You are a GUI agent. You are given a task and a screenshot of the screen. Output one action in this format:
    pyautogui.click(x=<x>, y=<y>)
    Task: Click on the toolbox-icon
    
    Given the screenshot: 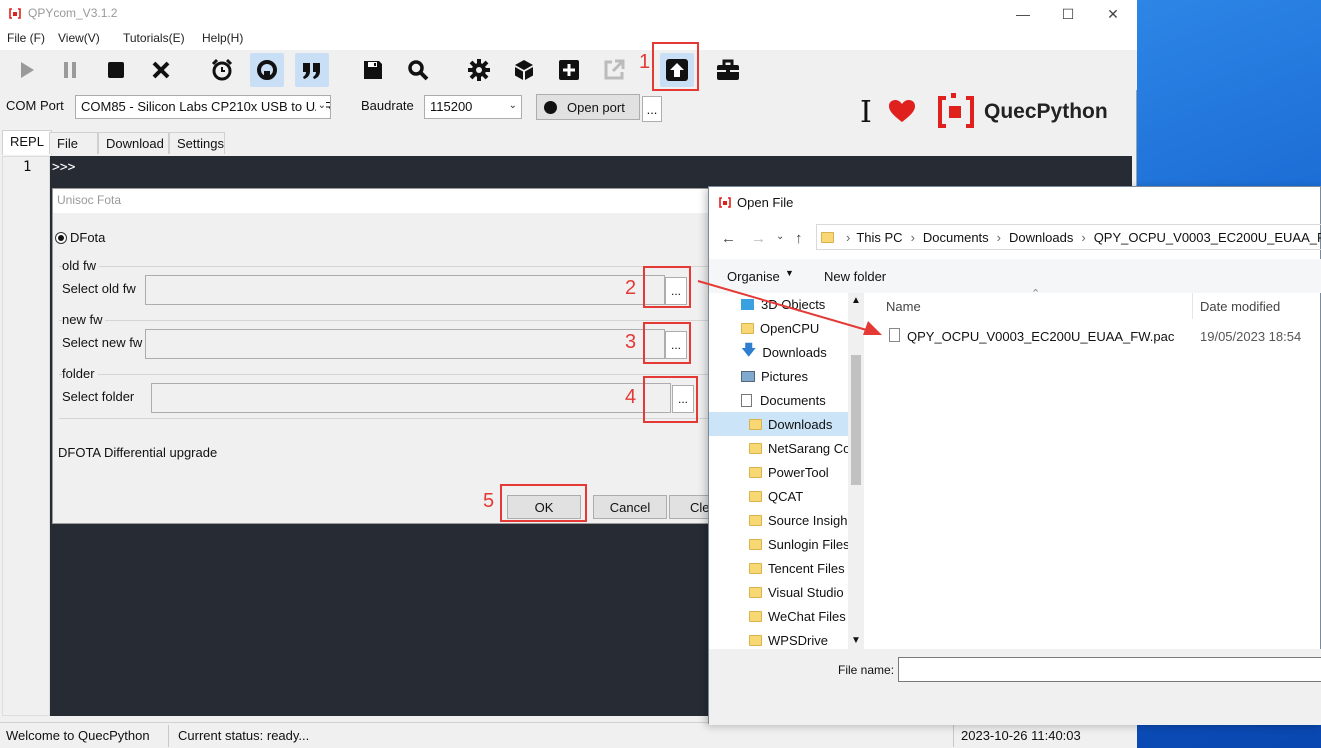 What is the action you would take?
    pyautogui.click(x=728, y=69)
    